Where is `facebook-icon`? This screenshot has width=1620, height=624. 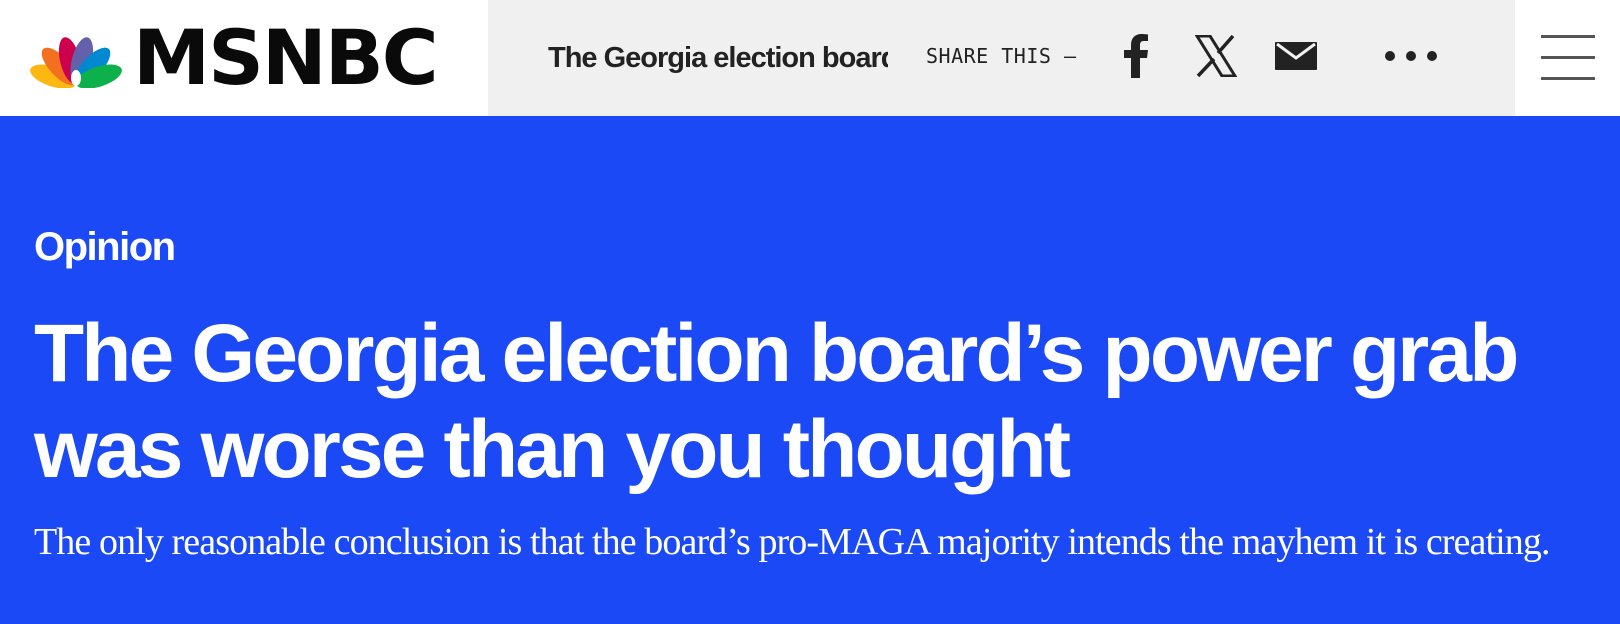 facebook-icon is located at coordinates (1136, 56).